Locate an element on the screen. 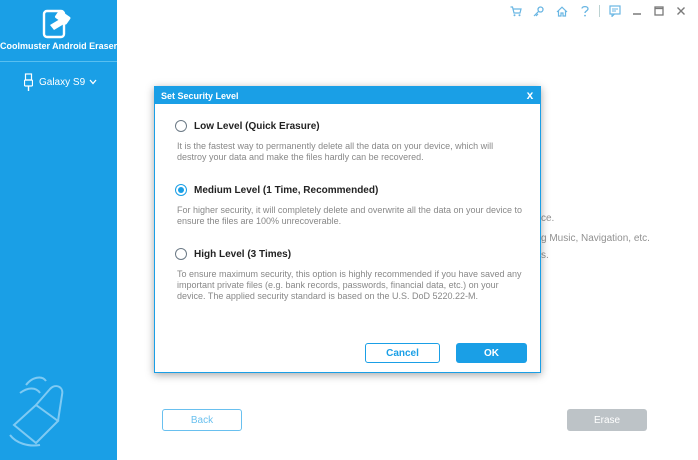 Image resolution: width=698 pixels, height=460 pixels. medium-level-option: Medium Level (1 Time, Recommended) is located at coordinates (276, 190).